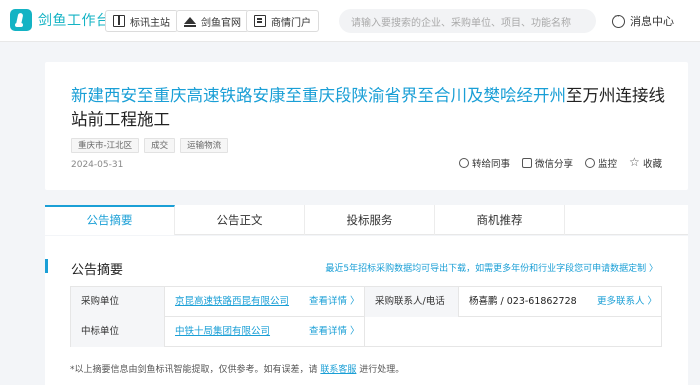 This screenshot has height=385, width=700. Describe the element at coordinates (240, 220) in the screenshot. I see `tab-full-text: 公告正文` at that location.